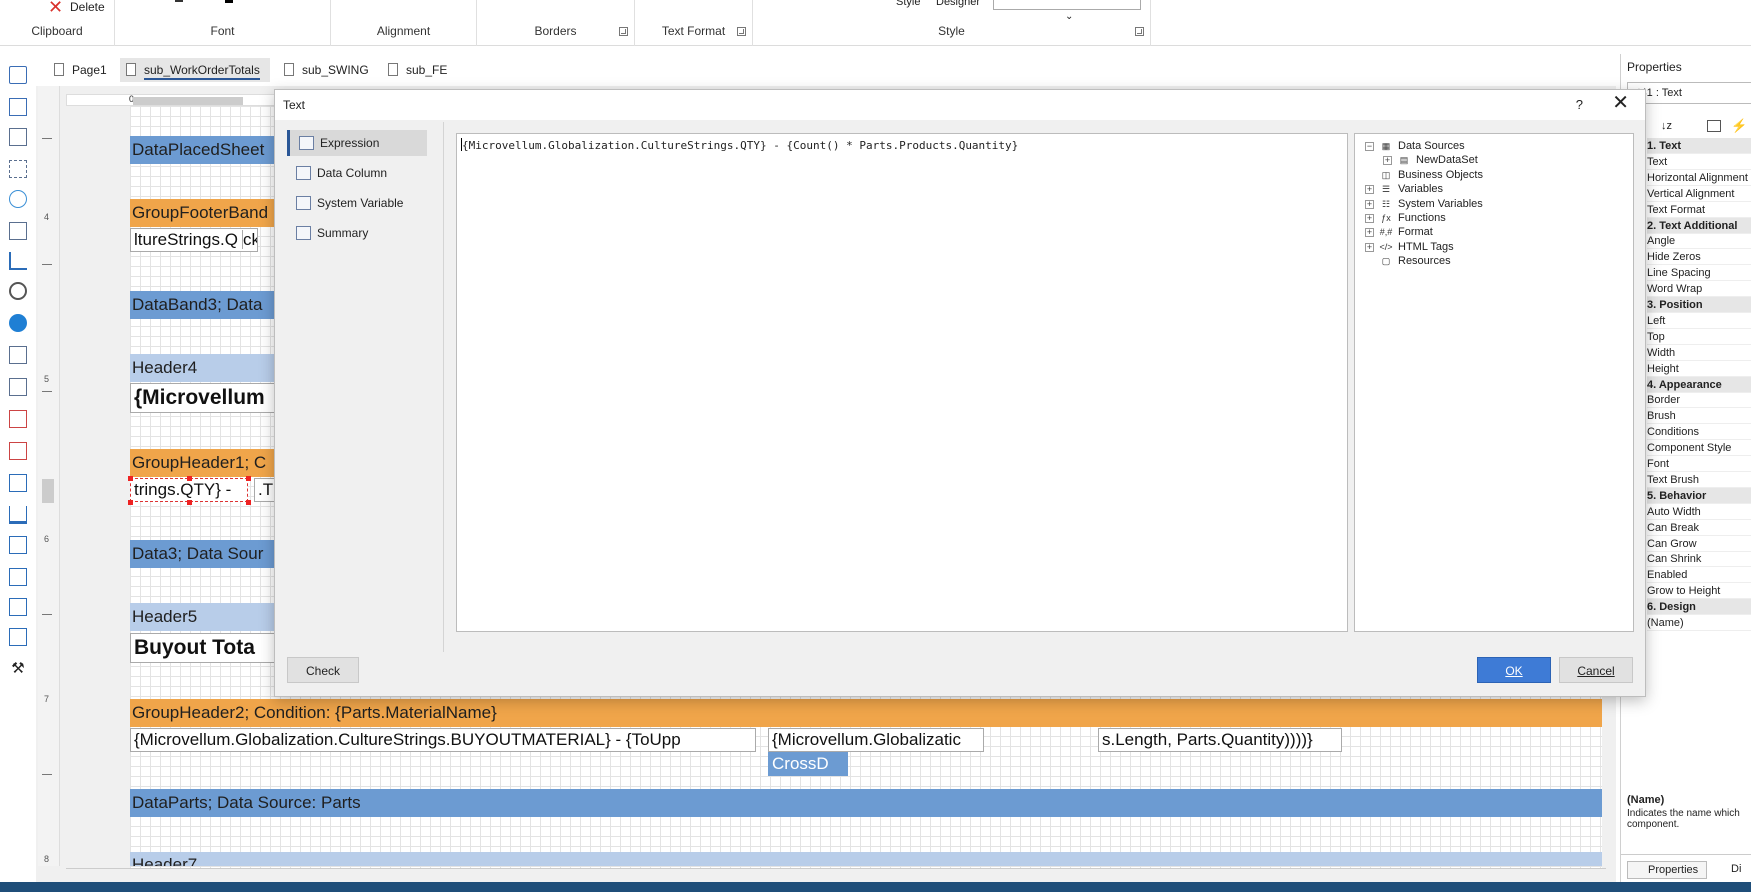  I want to click on property-row: Word Wrap, so click(1699, 289).